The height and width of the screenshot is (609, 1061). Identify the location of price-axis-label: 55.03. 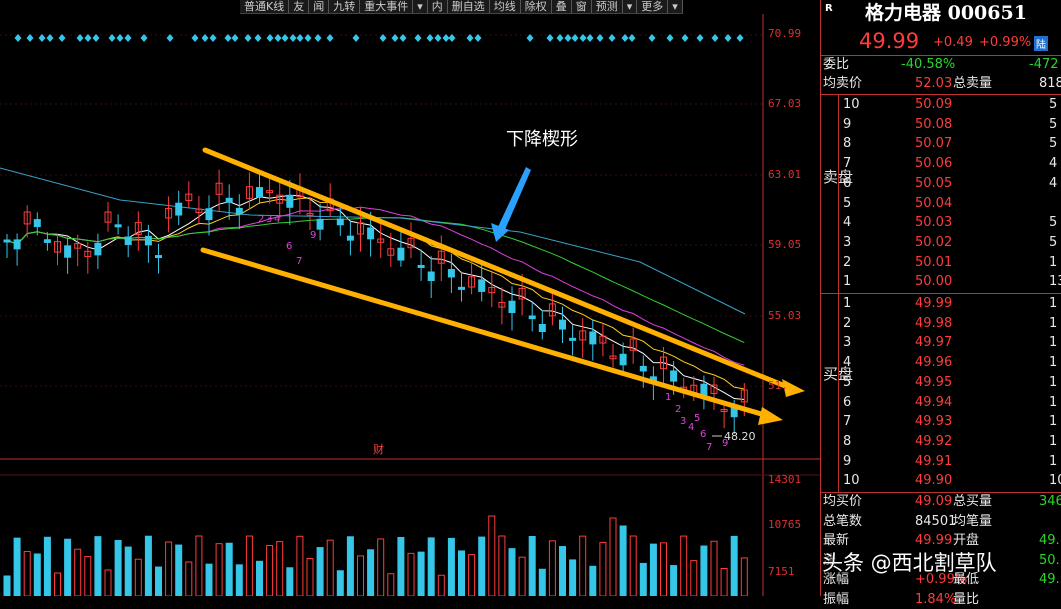
(785, 315).